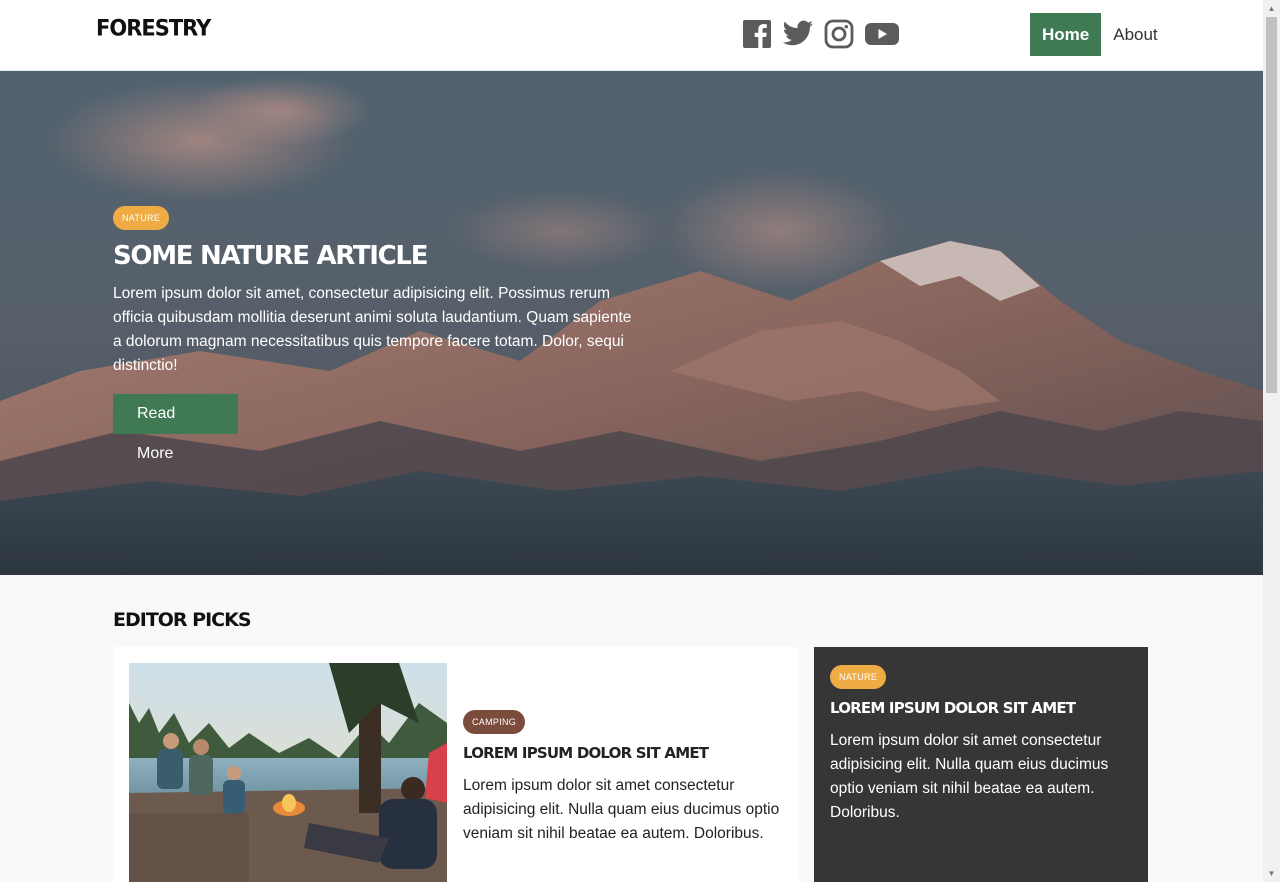 The width and height of the screenshot is (1280, 882). Describe the element at coordinates (628, 753) in the screenshot. I see `main-card-title: LOREM IPSUM DOLOR SIT AMET` at that location.